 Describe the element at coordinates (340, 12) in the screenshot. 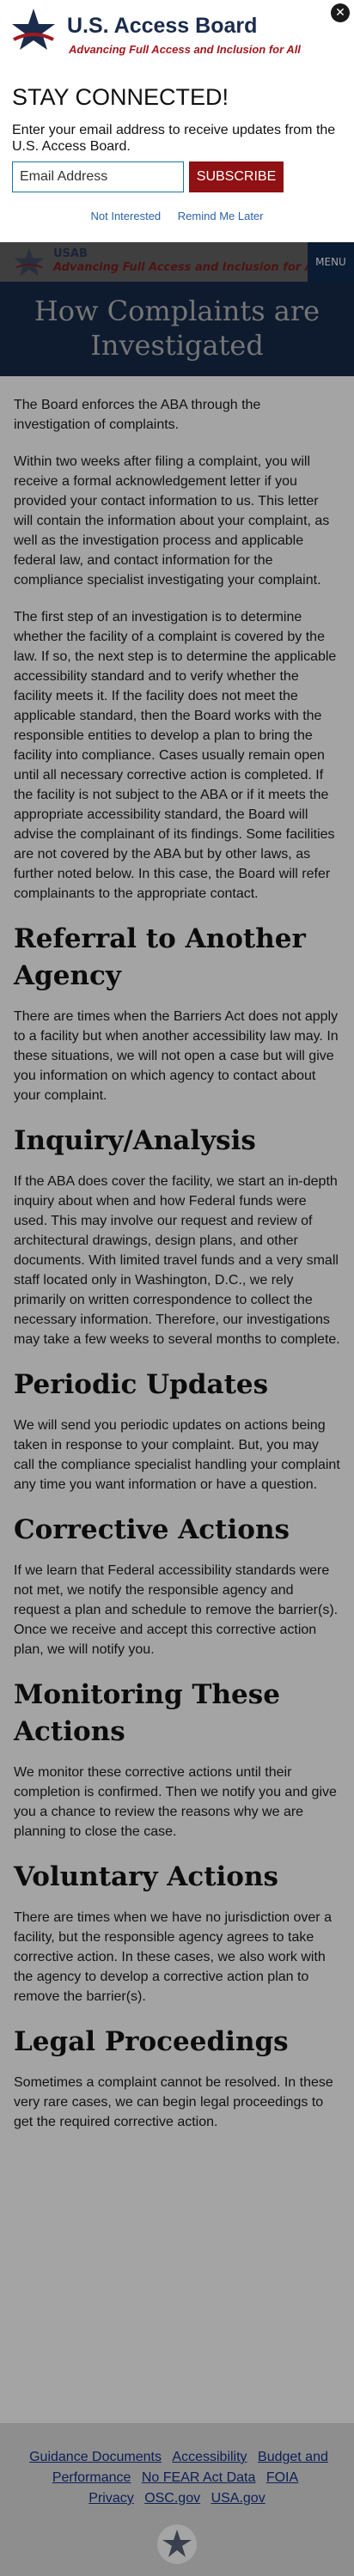

I see `close-icon: ✕` at that location.